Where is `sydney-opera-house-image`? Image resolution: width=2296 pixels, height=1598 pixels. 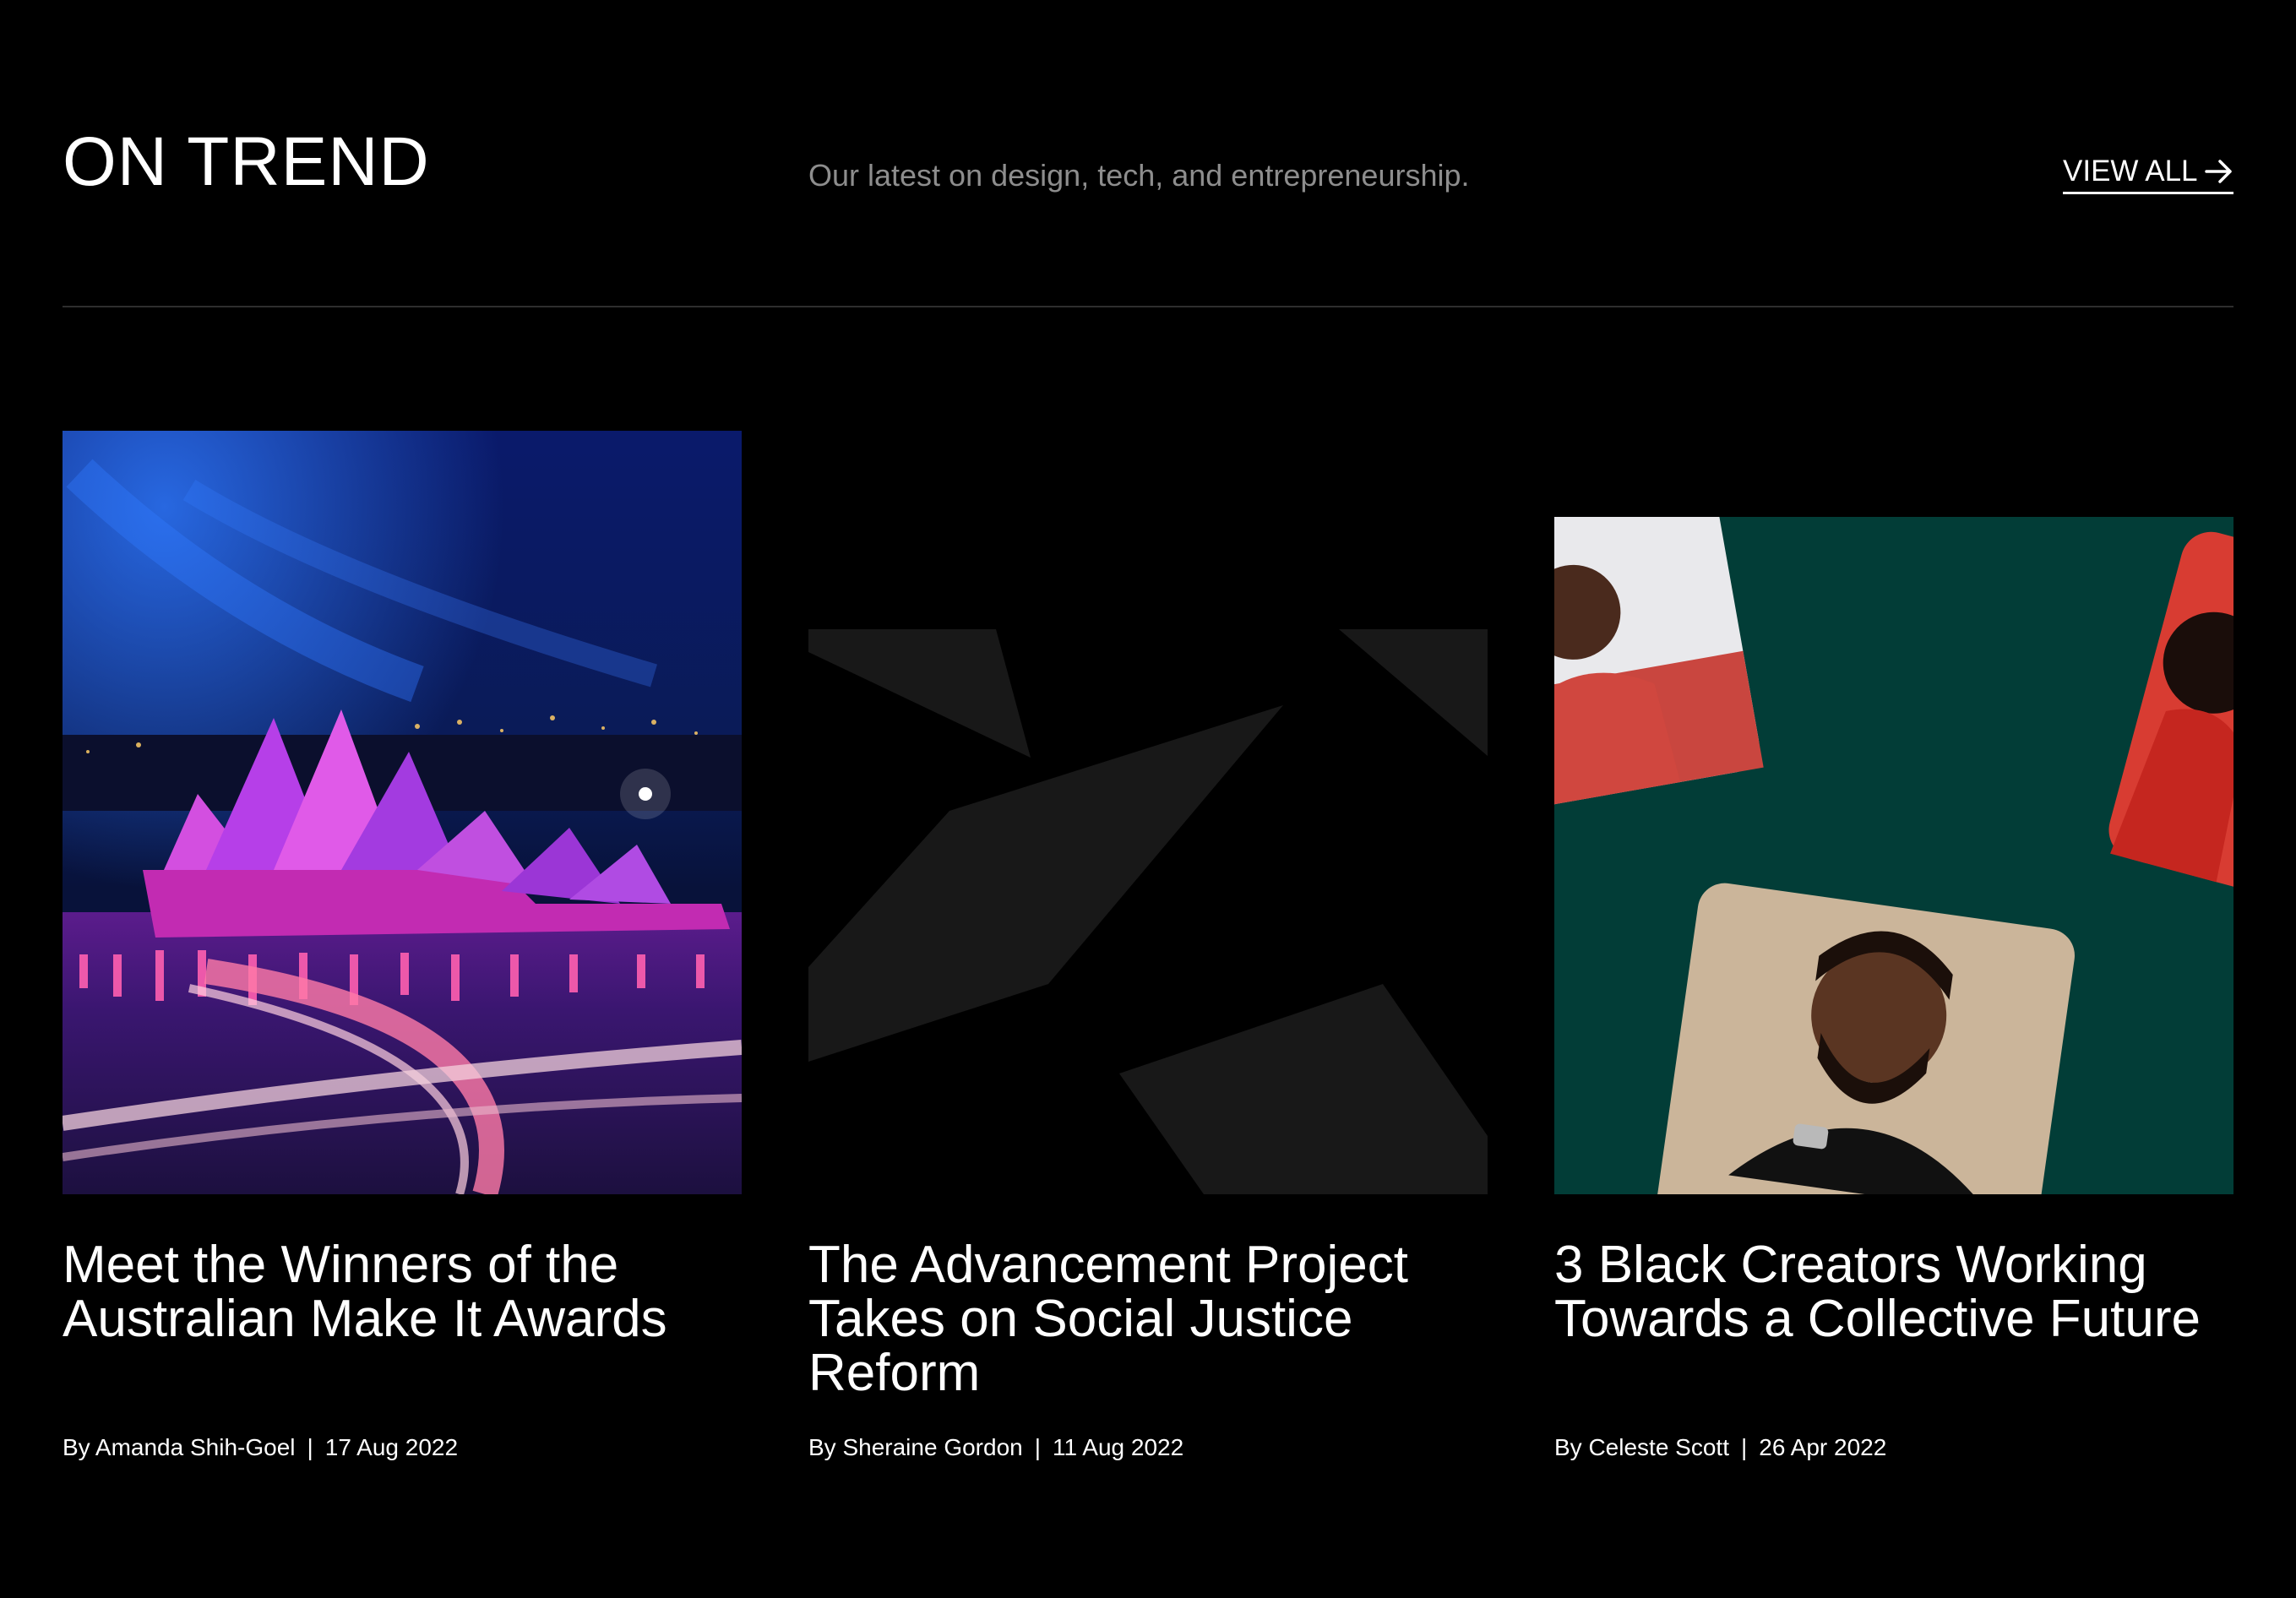
sydney-opera-house-image is located at coordinates (402, 813).